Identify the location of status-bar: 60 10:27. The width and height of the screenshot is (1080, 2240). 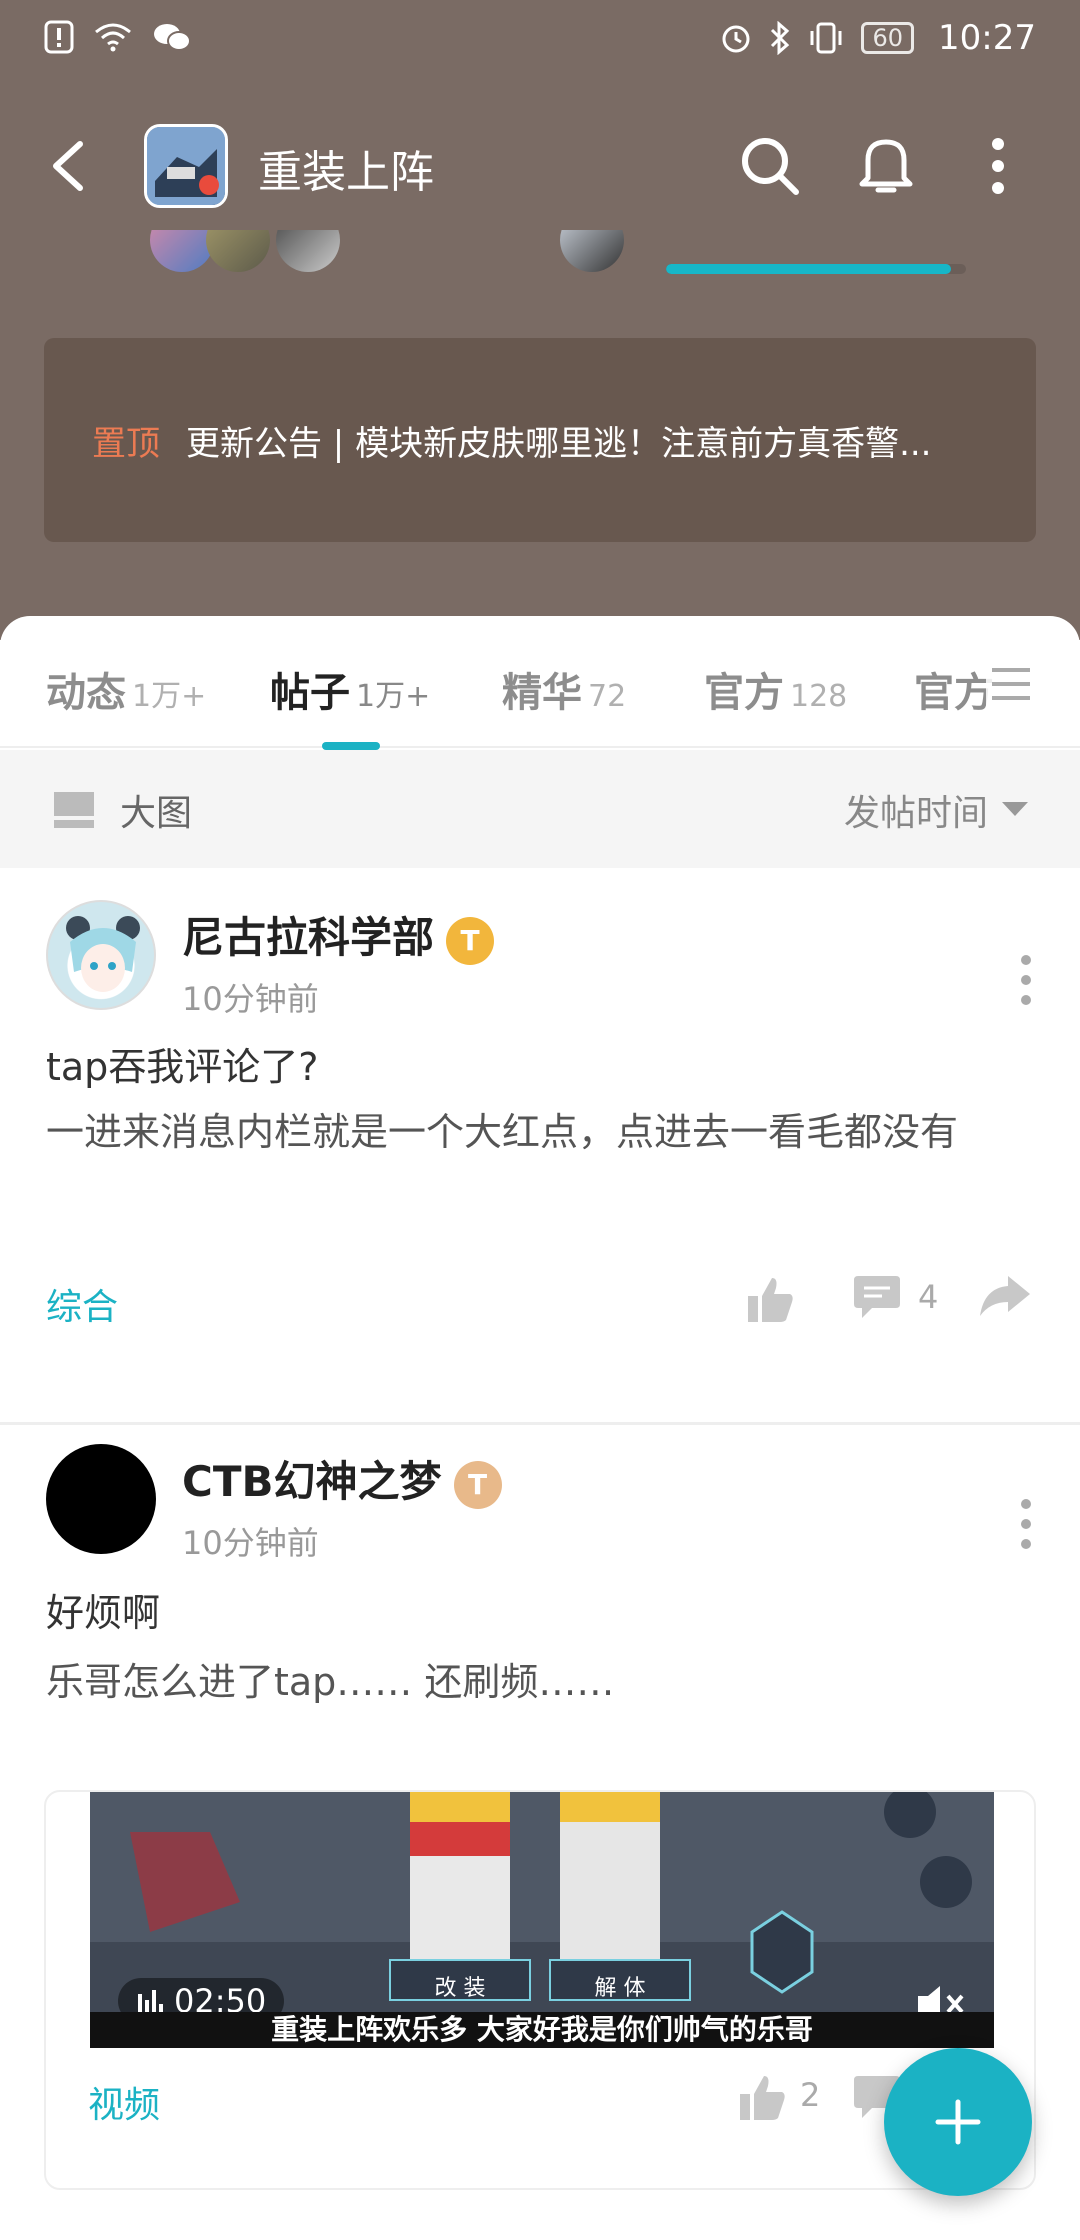
(540, 40).